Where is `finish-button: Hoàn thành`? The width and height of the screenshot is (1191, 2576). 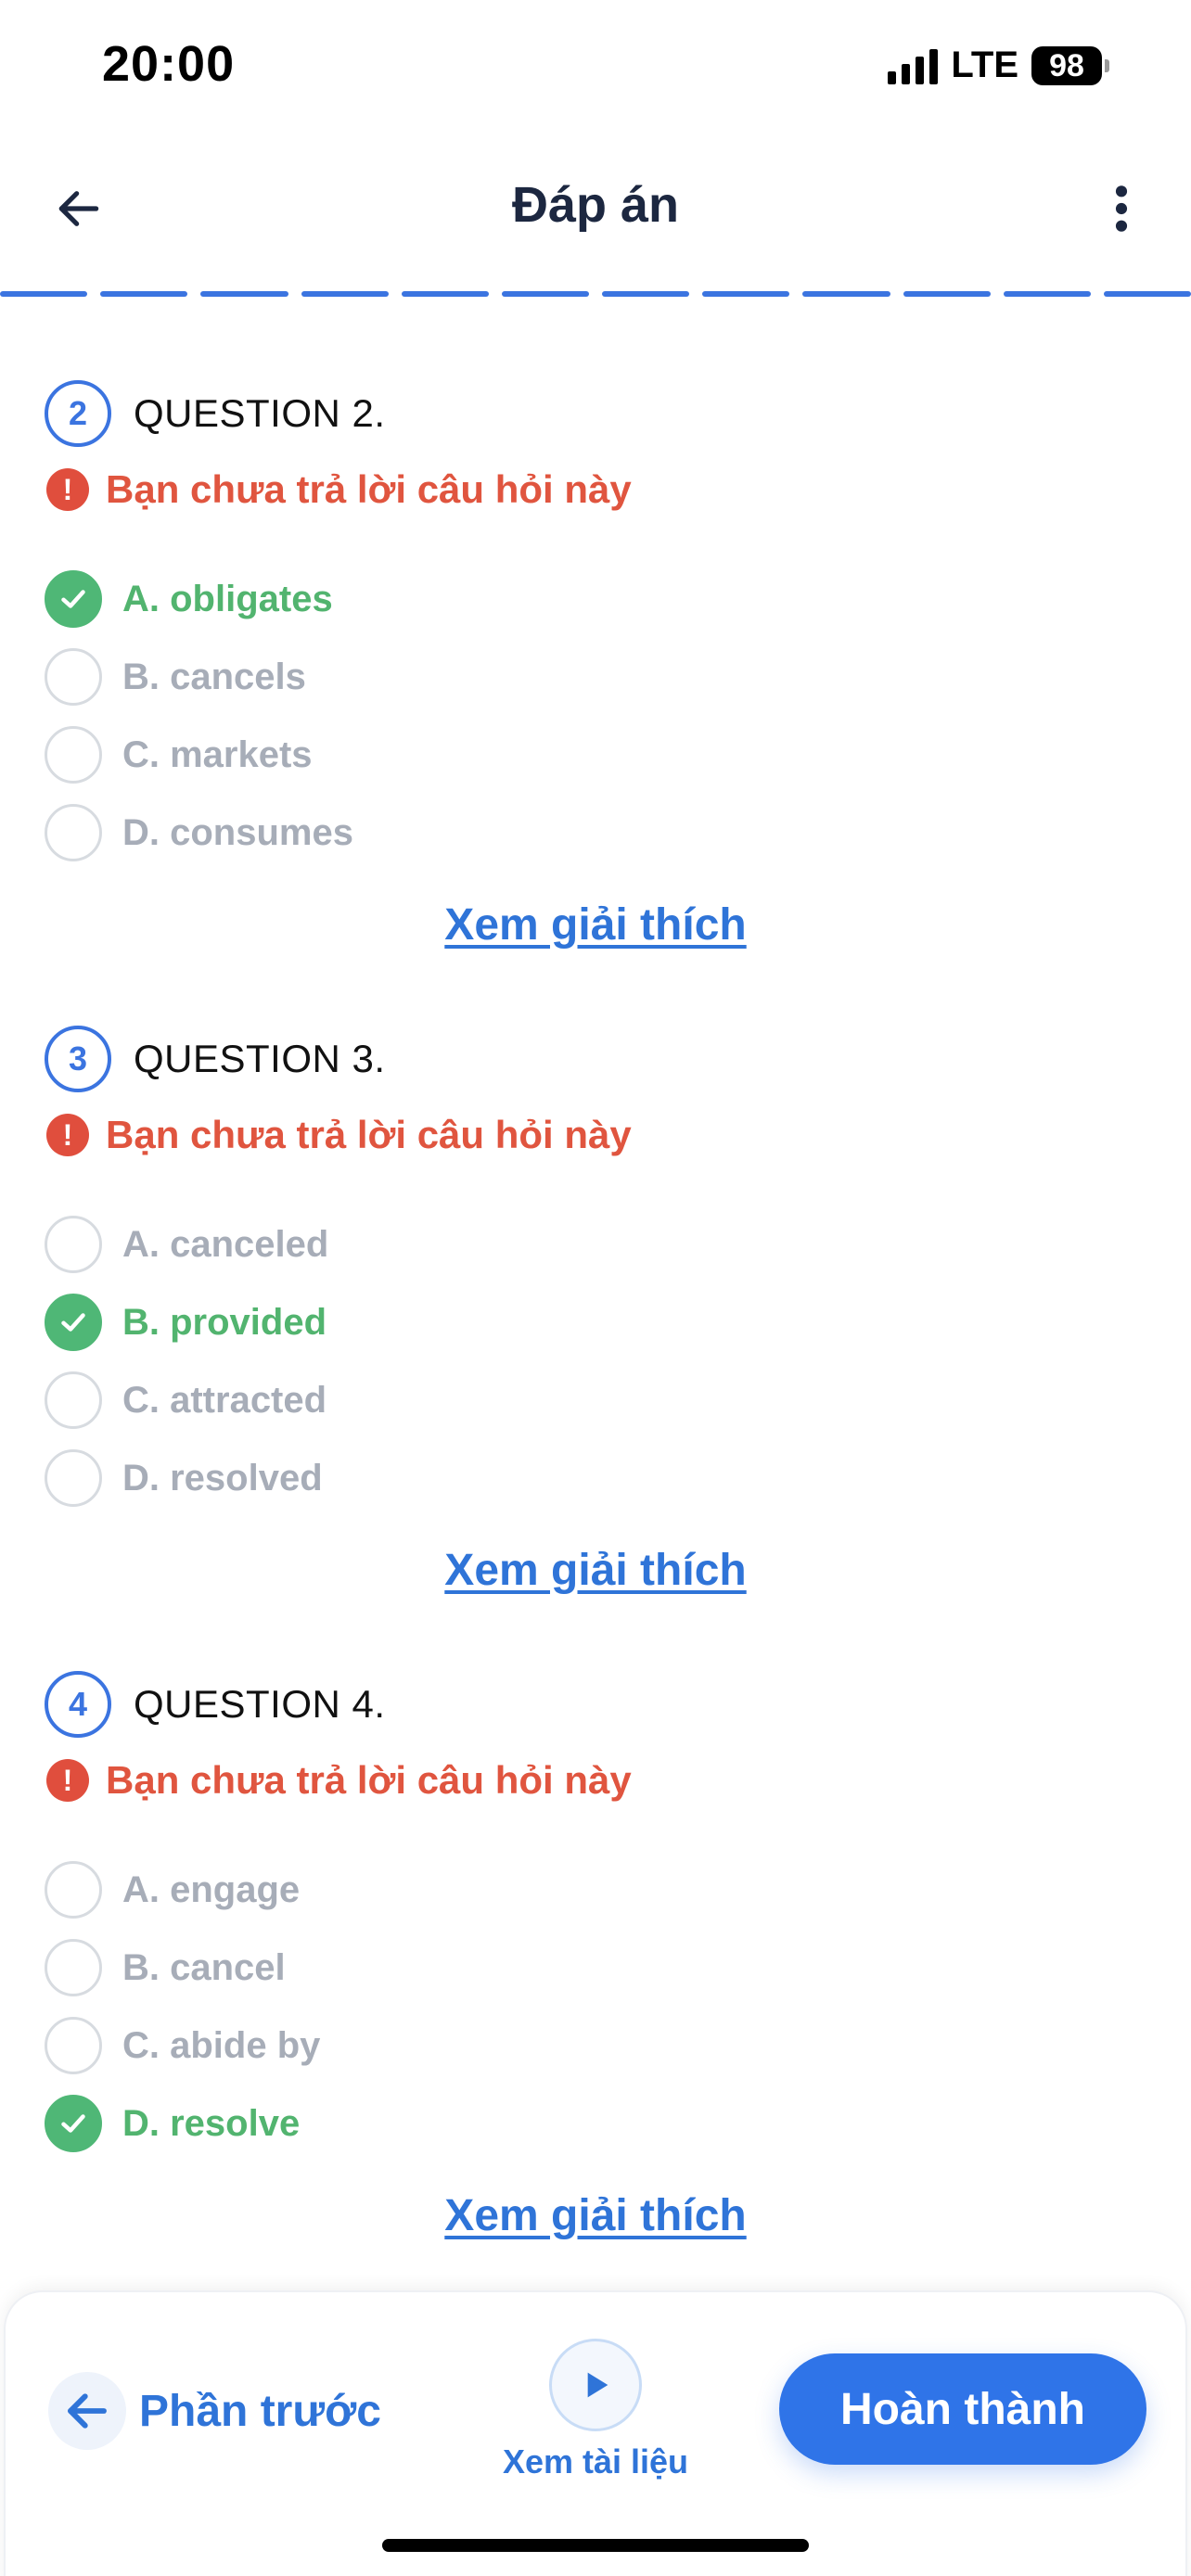
finish-button: Hoàn thành is located at coordinates (962, 2409).